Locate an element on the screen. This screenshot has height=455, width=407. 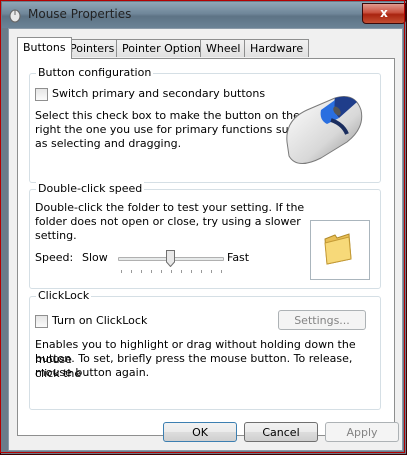
title-bar: Mouse Properties x is located at coordinates (204, 15).